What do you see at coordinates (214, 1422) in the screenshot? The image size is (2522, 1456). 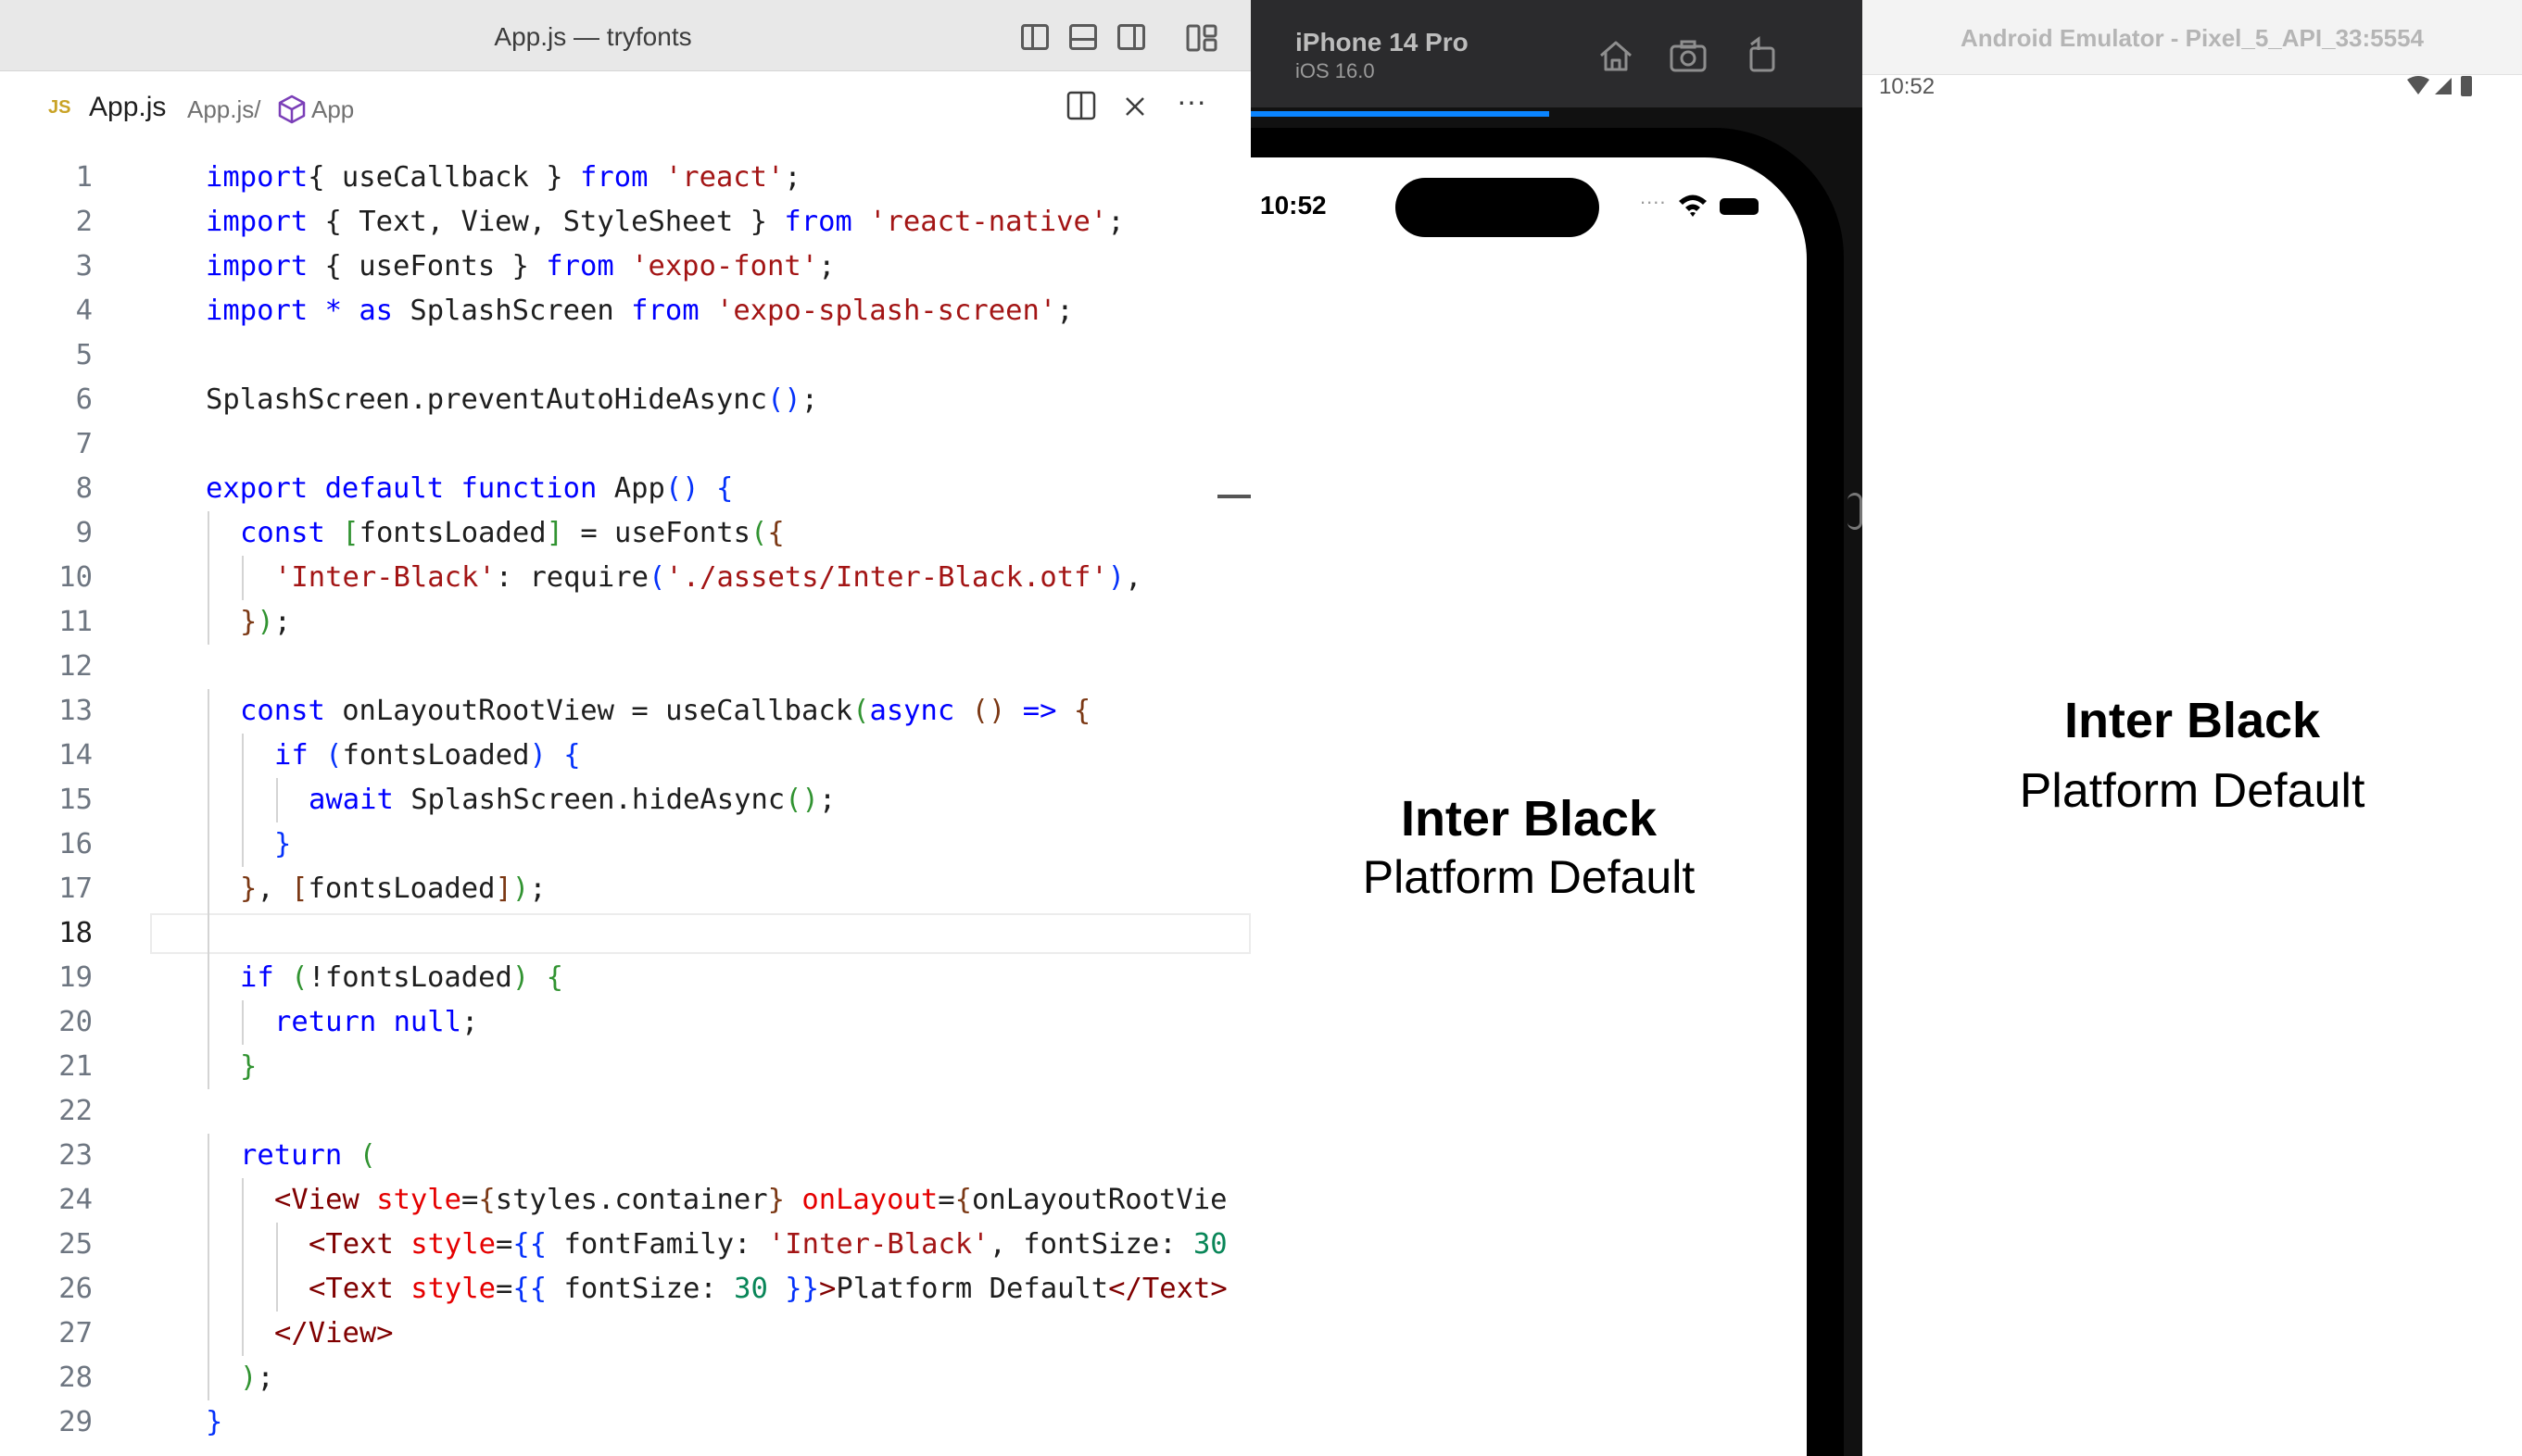 I see `code-text: }` at bounding box center [214, 1422].